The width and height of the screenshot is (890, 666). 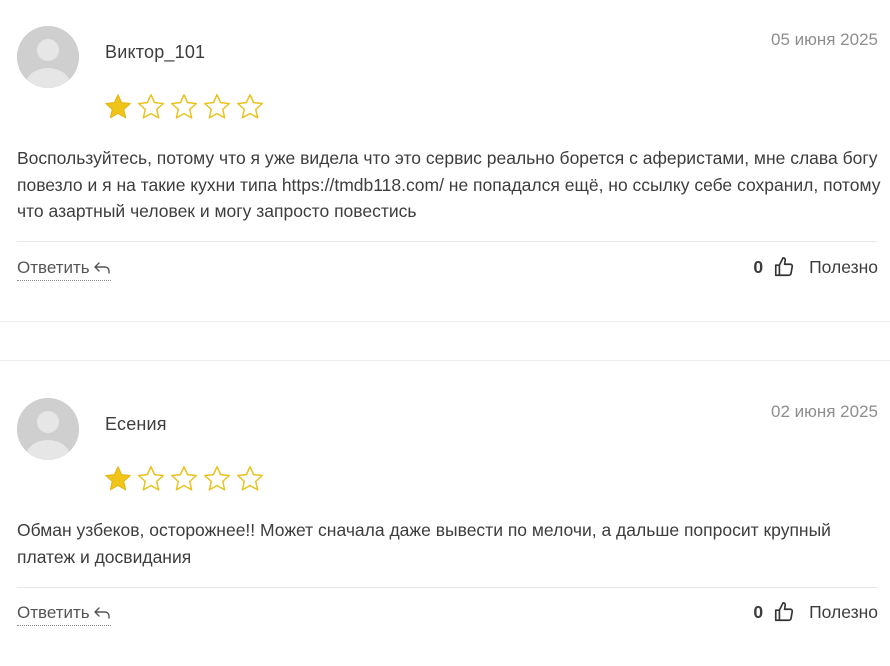 I want to click on review-date: 05 июня 2025, so click(x=824, y=39).